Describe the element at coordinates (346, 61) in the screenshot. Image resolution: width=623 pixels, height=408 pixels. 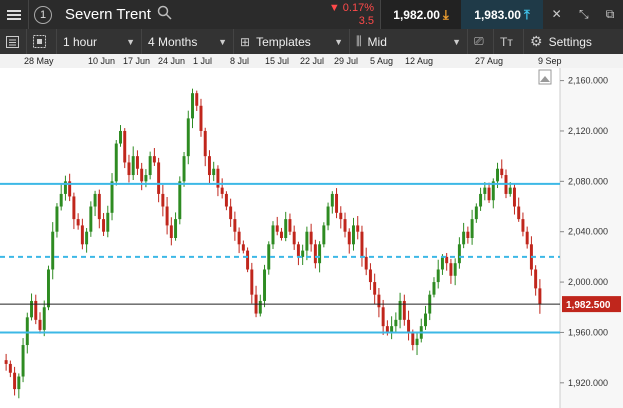
I see `date-tick: 29 Jul` at that location.